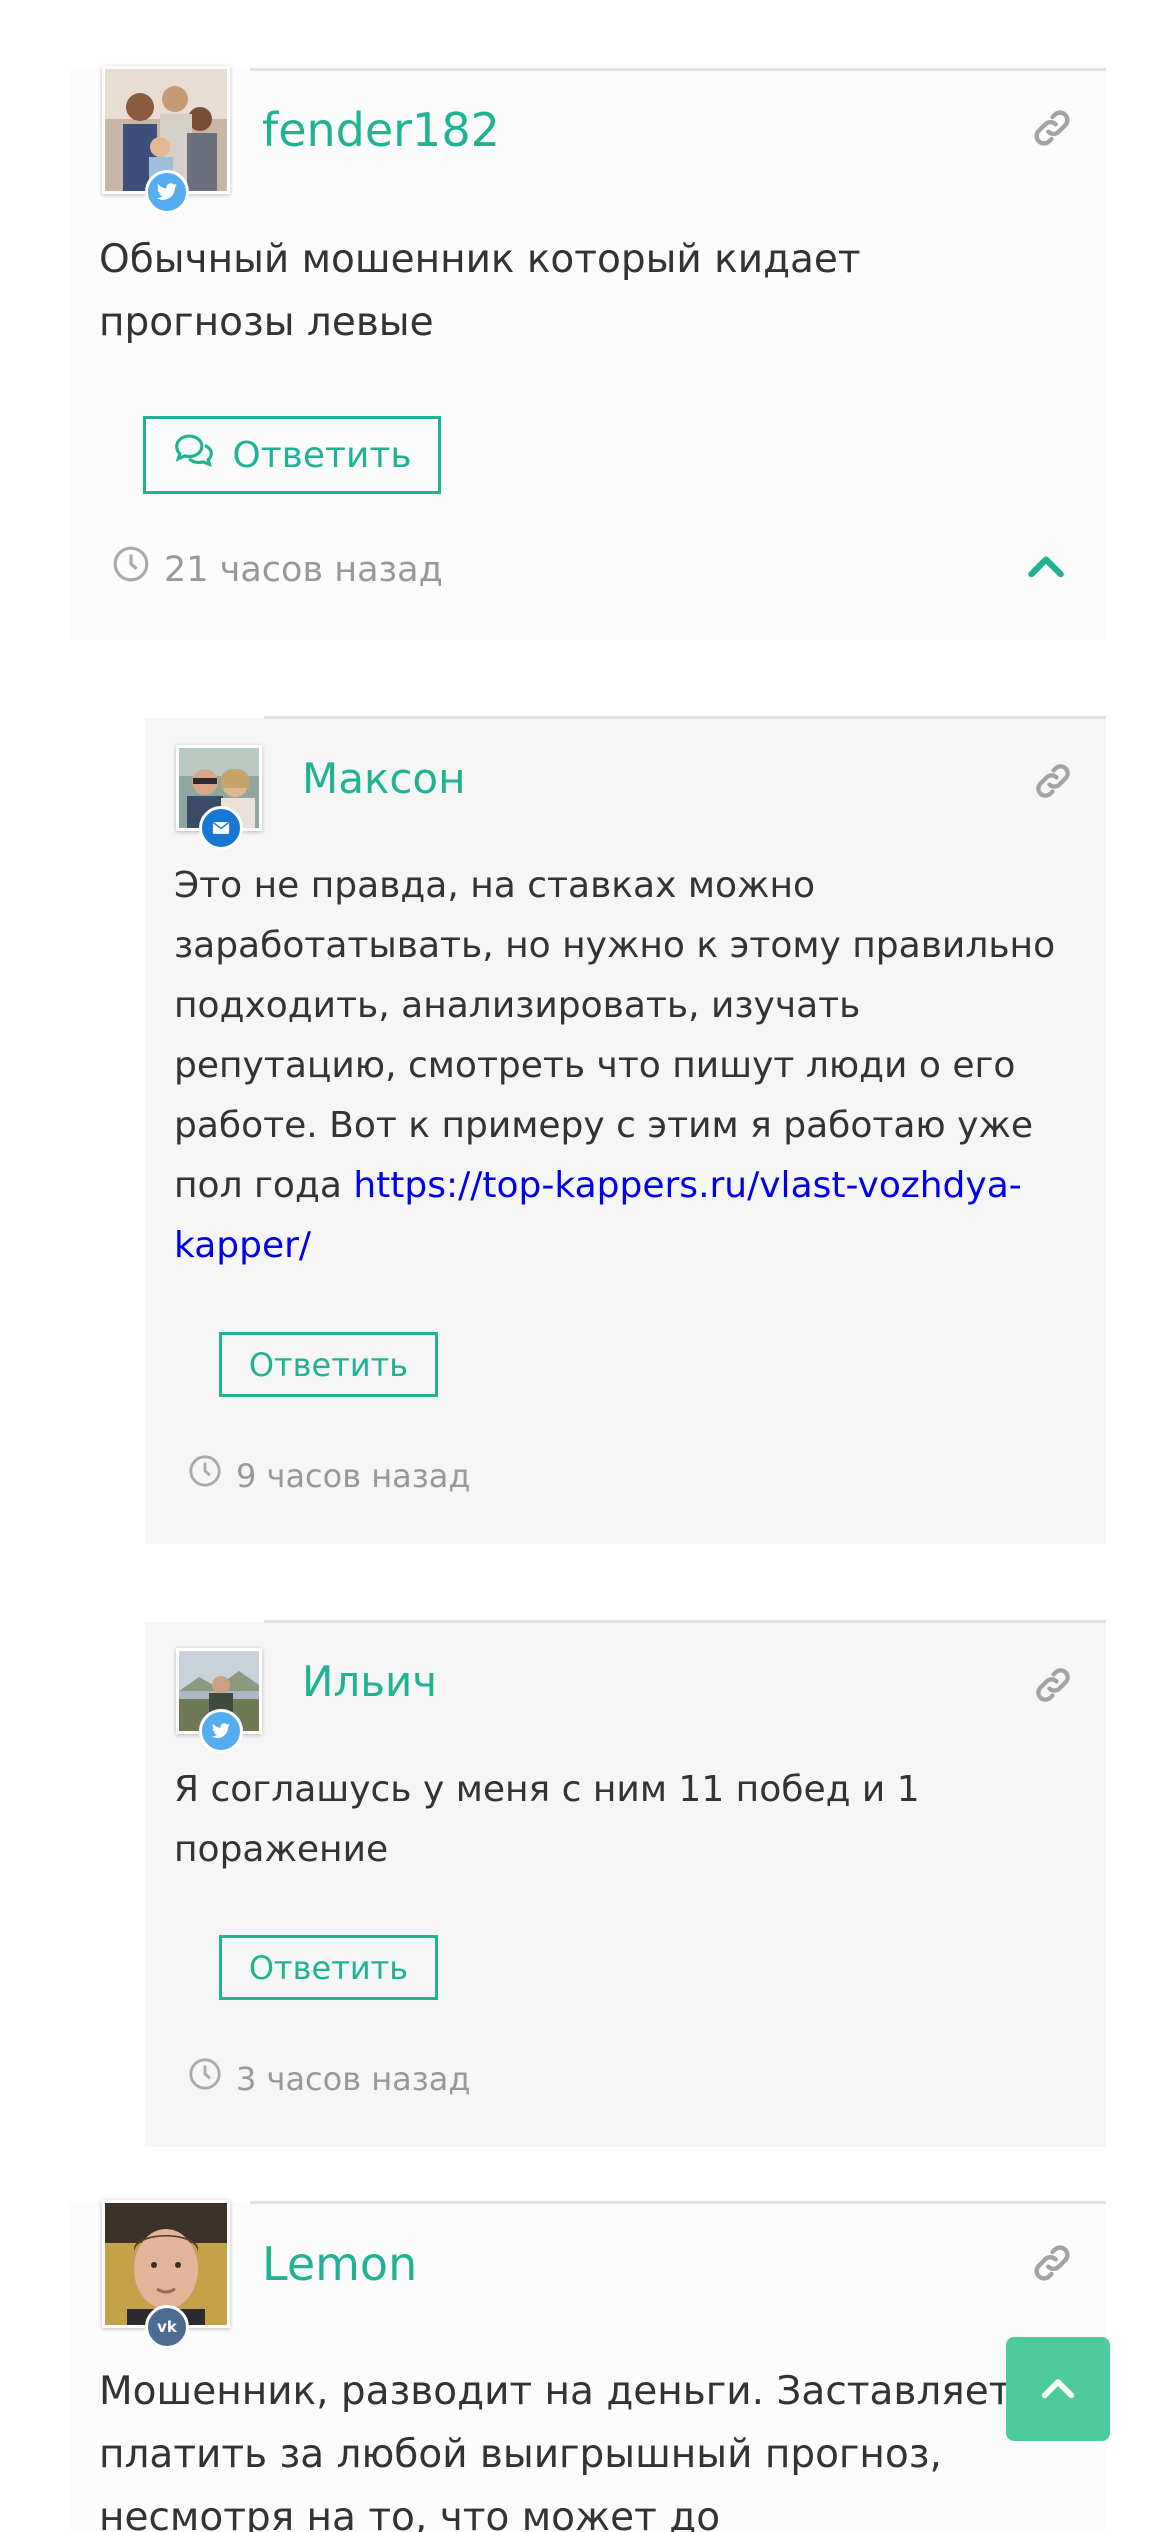  I want to click on time-label: 3 часов назад, so click(353, 2078).